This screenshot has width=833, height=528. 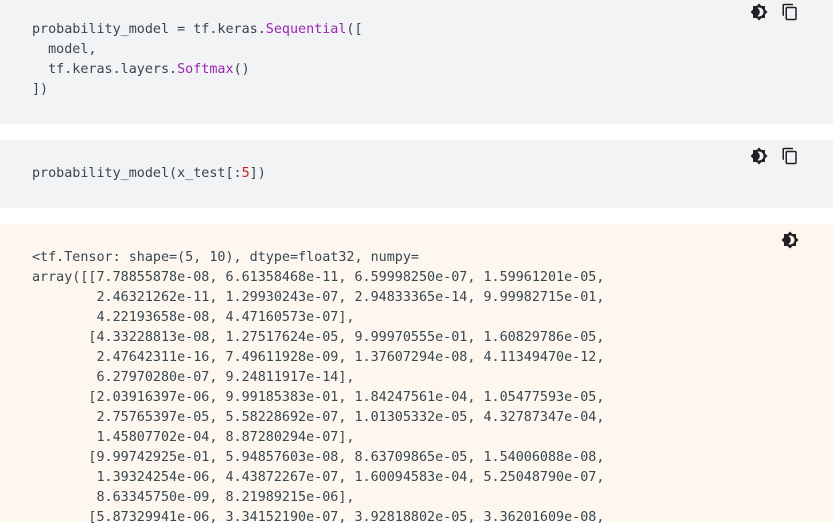 What do you see at coordinates (416, 174) in the screenshot?
I see `code-block-predict: probability_model(x_test[:5])` at bounding box center [416, 174].